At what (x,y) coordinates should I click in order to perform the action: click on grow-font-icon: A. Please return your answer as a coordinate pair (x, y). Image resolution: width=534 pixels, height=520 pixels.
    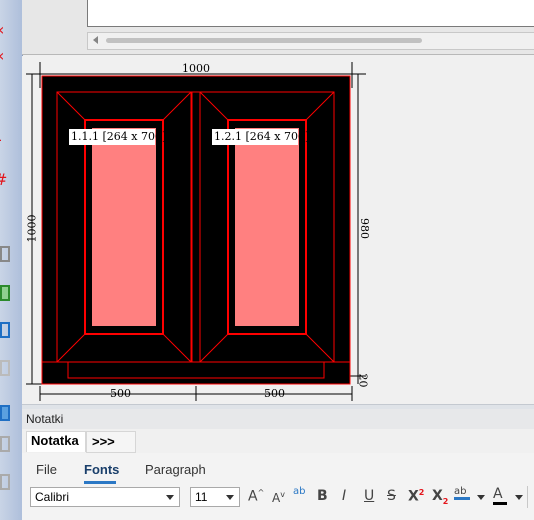
    Looking at the image, I should click on (253, 496).